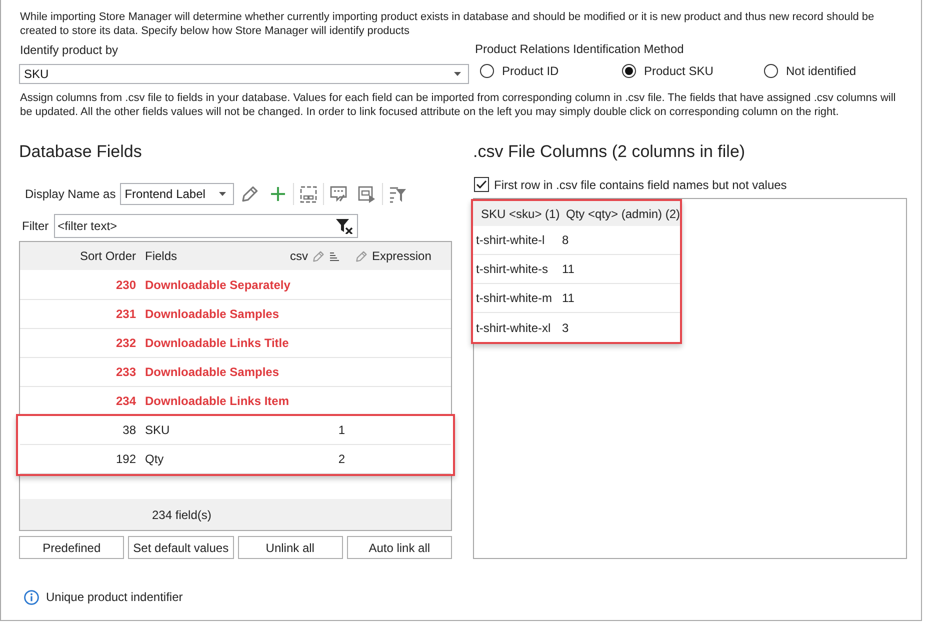  I want to click on table-cell-text: 38, so click(129, 430).